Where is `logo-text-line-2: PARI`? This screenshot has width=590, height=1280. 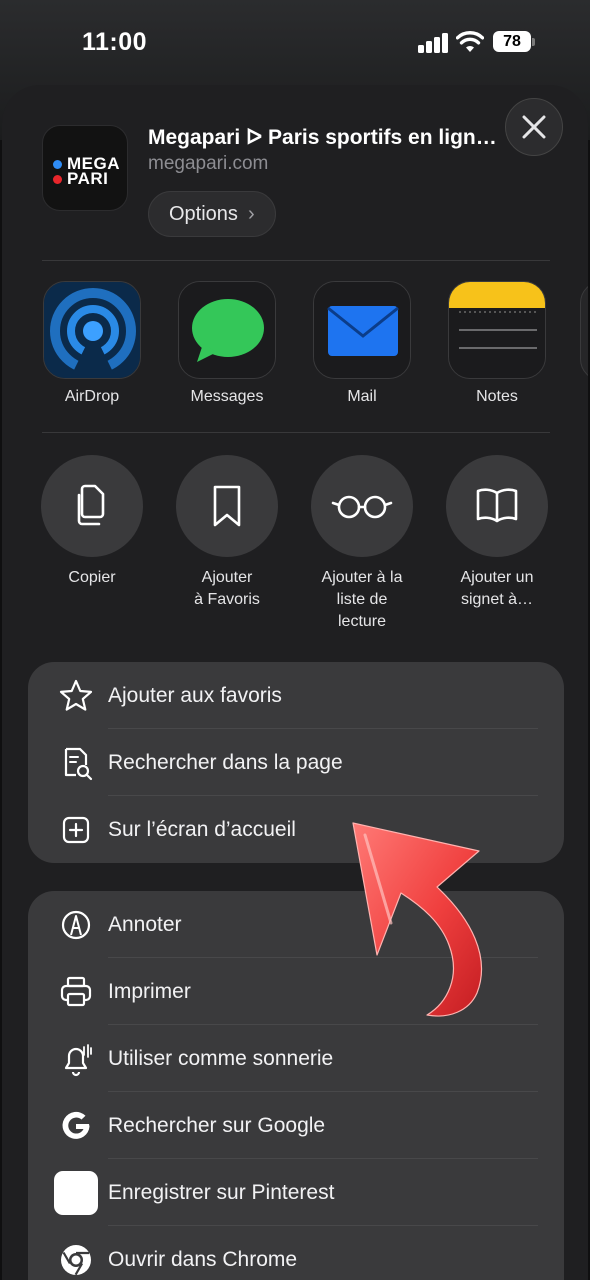 logo-text-line-2: PARI is located at coordinates (88, 178).